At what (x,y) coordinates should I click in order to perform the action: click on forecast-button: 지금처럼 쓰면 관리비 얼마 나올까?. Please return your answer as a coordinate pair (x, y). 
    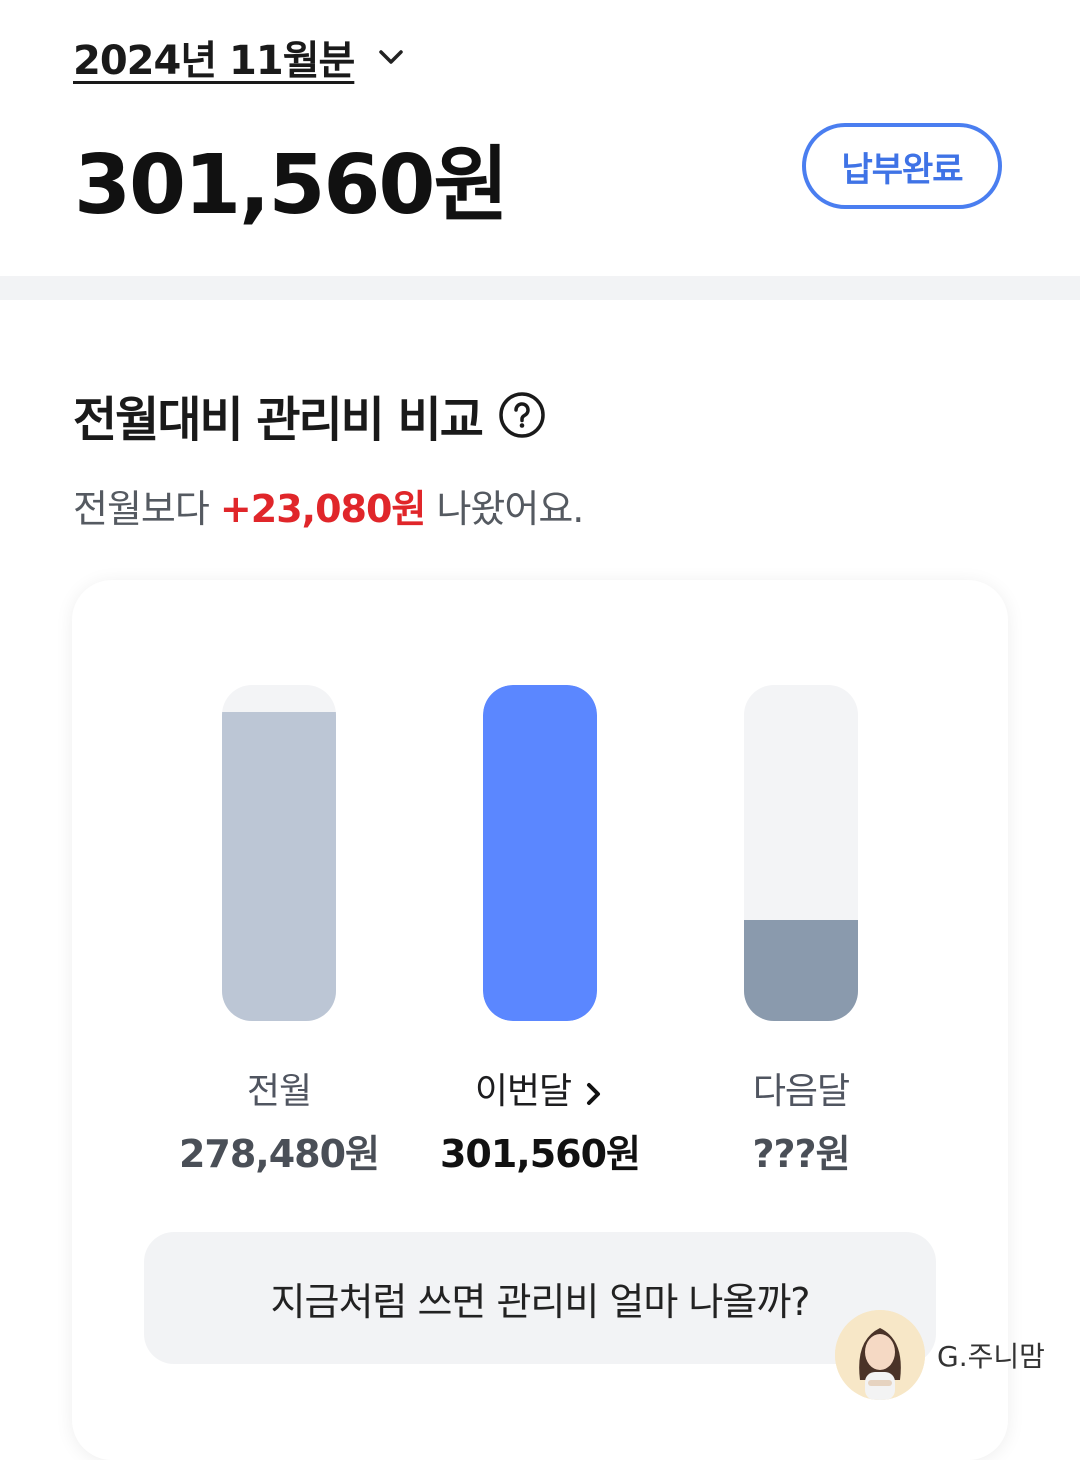
    Looking at the image, I should click on (540, 1298).